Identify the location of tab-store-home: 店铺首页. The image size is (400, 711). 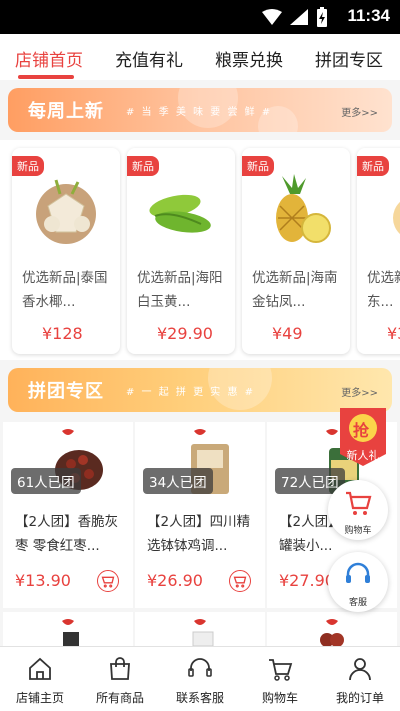
(49, 58).